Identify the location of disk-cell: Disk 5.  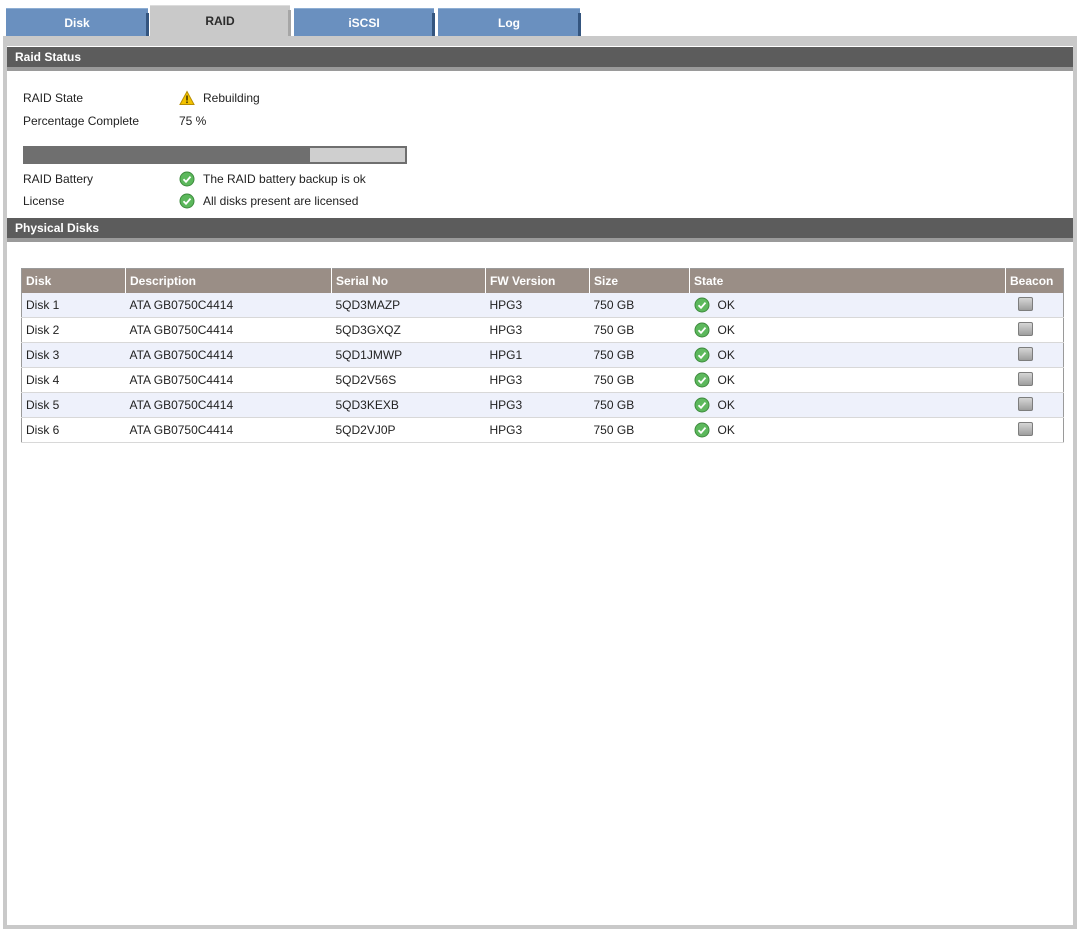
(73, 405).